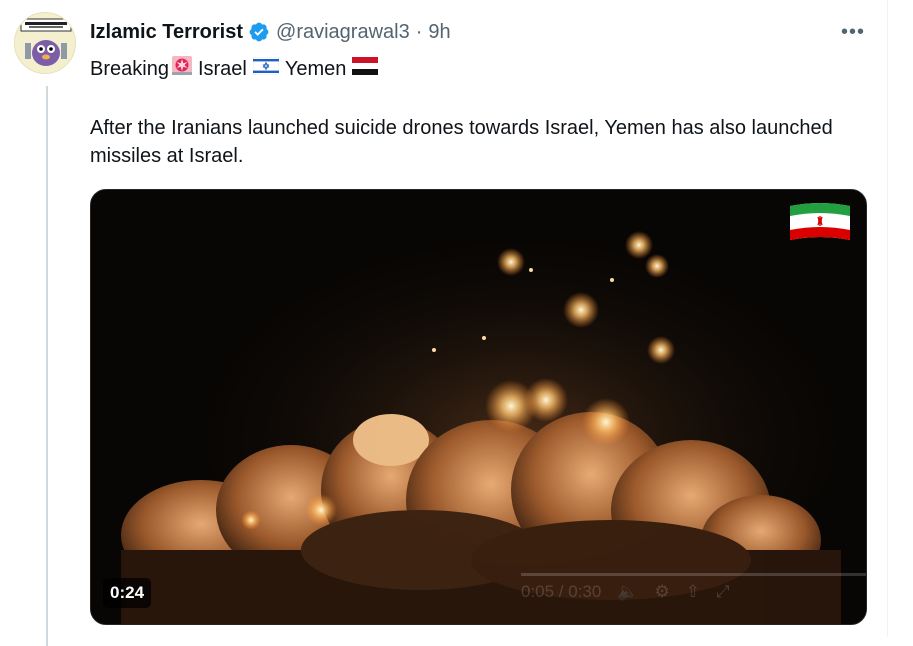  I want to click on author-handle: @raviagrawal3, so click(343, 32).